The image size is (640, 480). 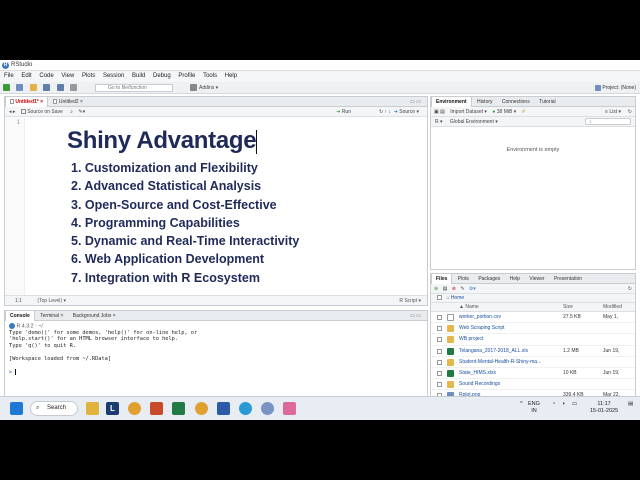 What do you see at coordinates (178, 408) in the screenshot?
I see `excel-icon` at bounding box center [178, 408].